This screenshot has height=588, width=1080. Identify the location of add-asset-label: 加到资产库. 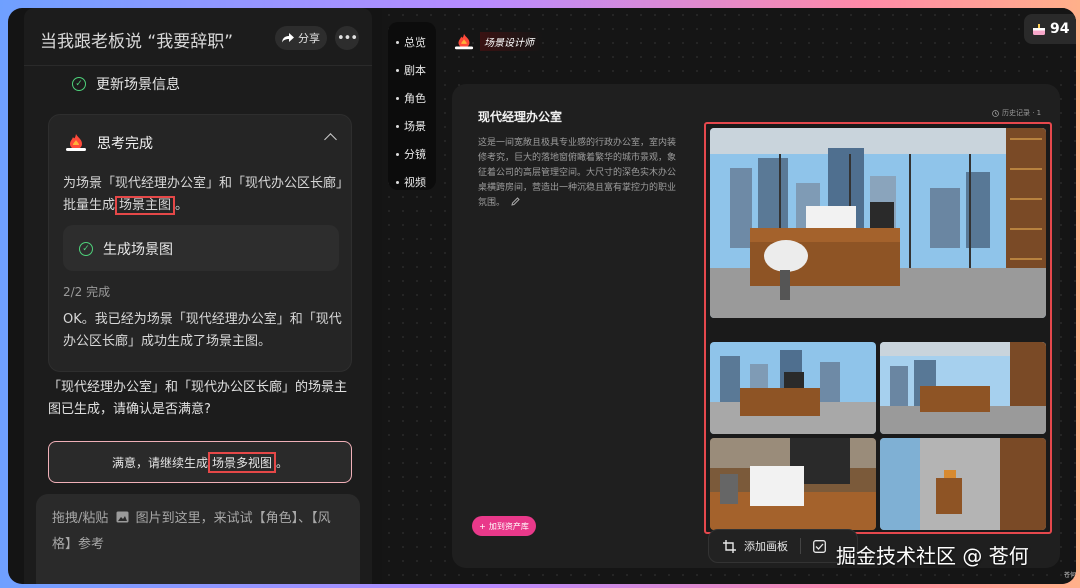
(508, 526).